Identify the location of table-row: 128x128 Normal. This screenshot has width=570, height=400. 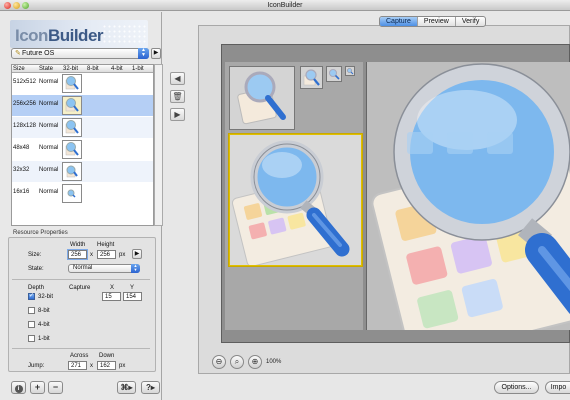
(82, 127).